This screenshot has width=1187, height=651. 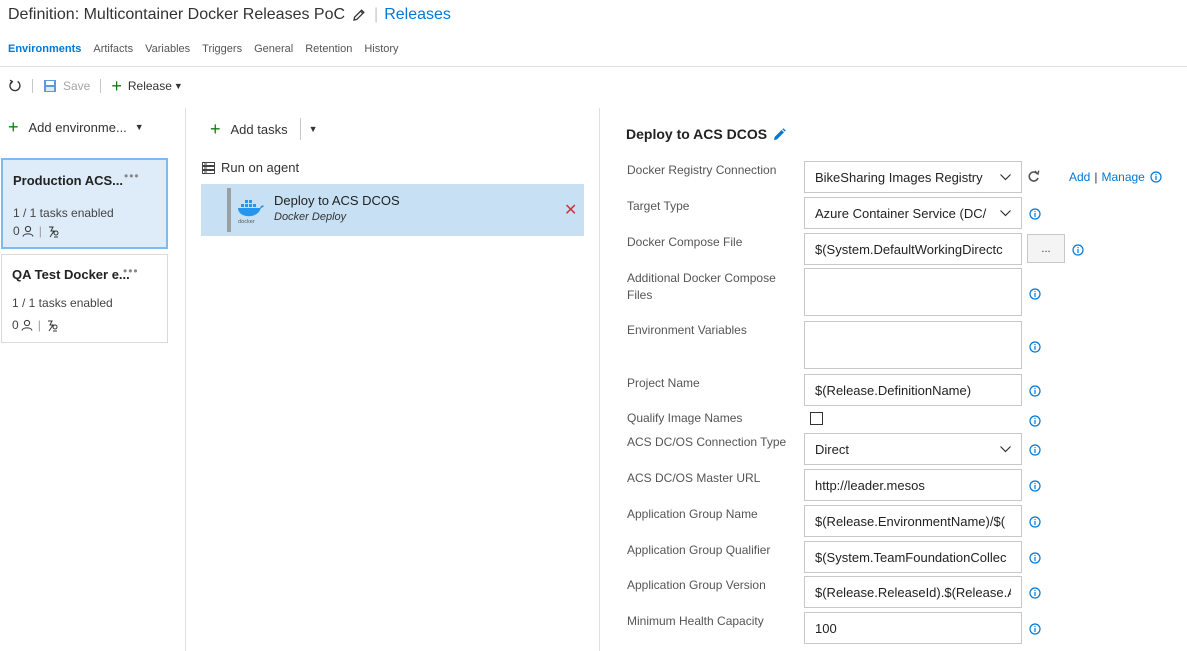 What do you see at coordinates (599, 379) in the screenshot?
I see `column-divider` at bounding box center [599, 379].